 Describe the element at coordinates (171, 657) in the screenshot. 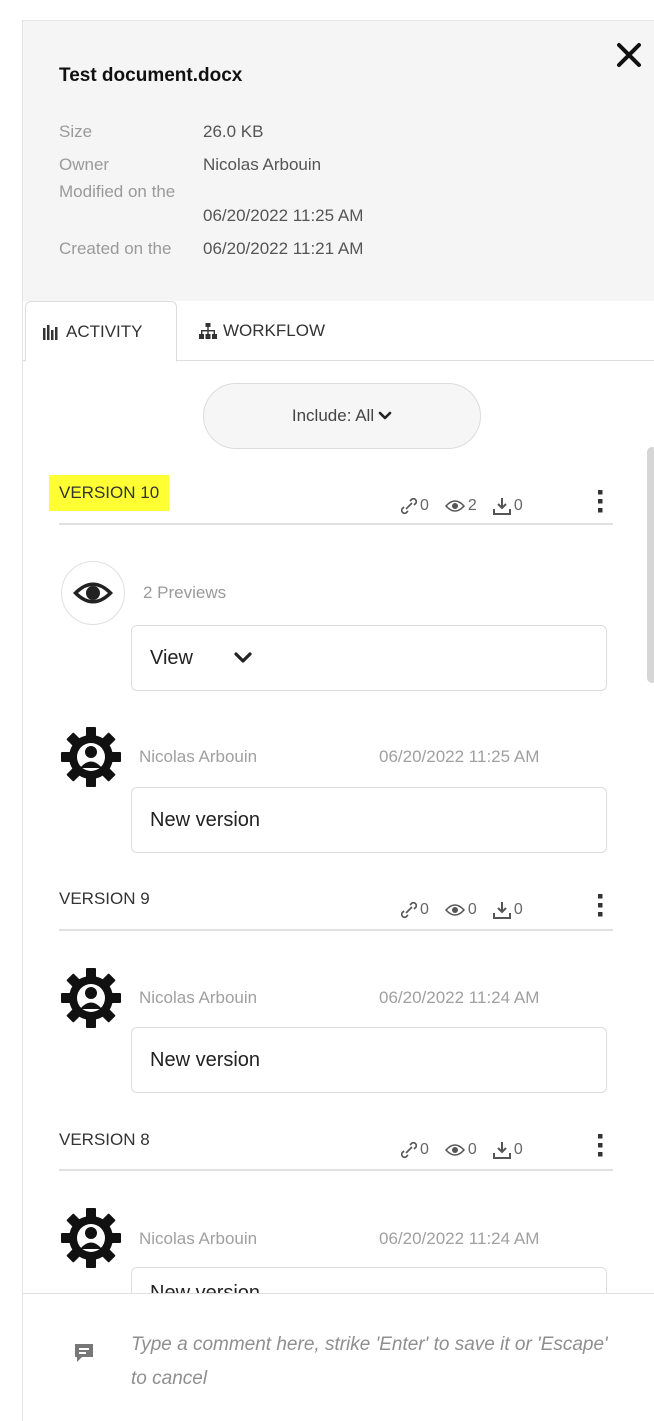

I see `view-select-value: View` at that location.